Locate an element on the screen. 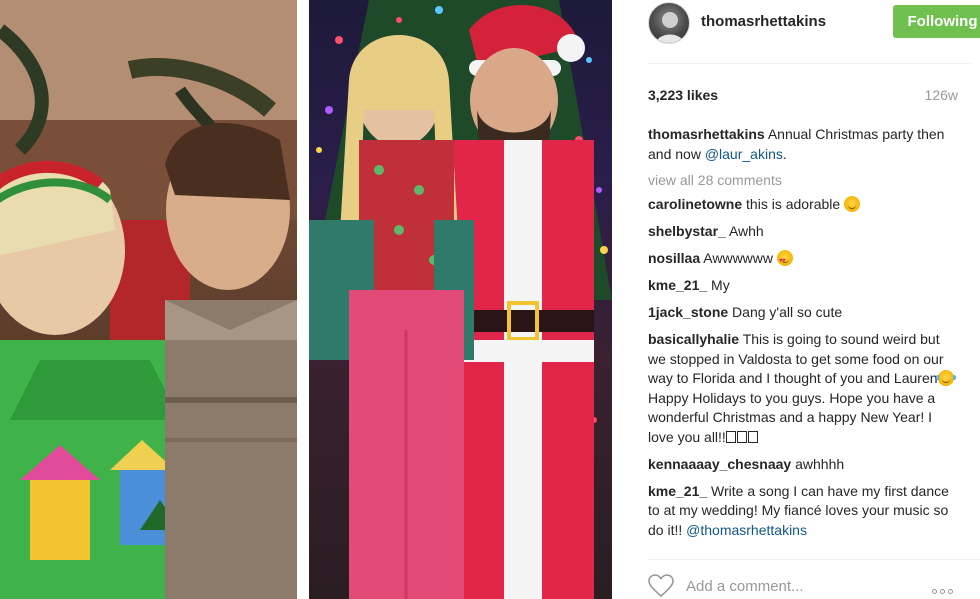 The width and height of the screenshot is (980, 599). comment-item: kme_21_ My is located at coordinates (803, 286).